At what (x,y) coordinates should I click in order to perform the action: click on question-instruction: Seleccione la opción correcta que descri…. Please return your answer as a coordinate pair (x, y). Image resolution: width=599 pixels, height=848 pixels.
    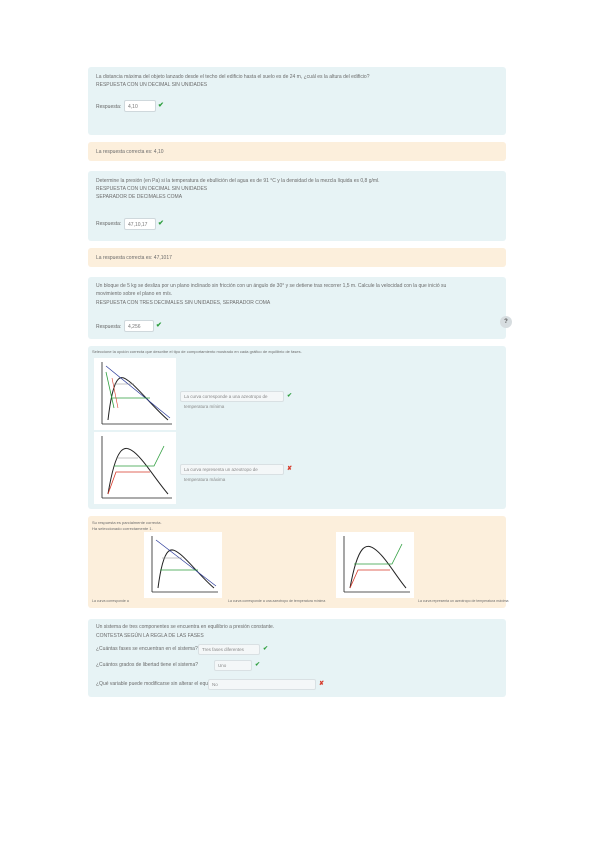
    Looking at the image, I should click on (197, 351).